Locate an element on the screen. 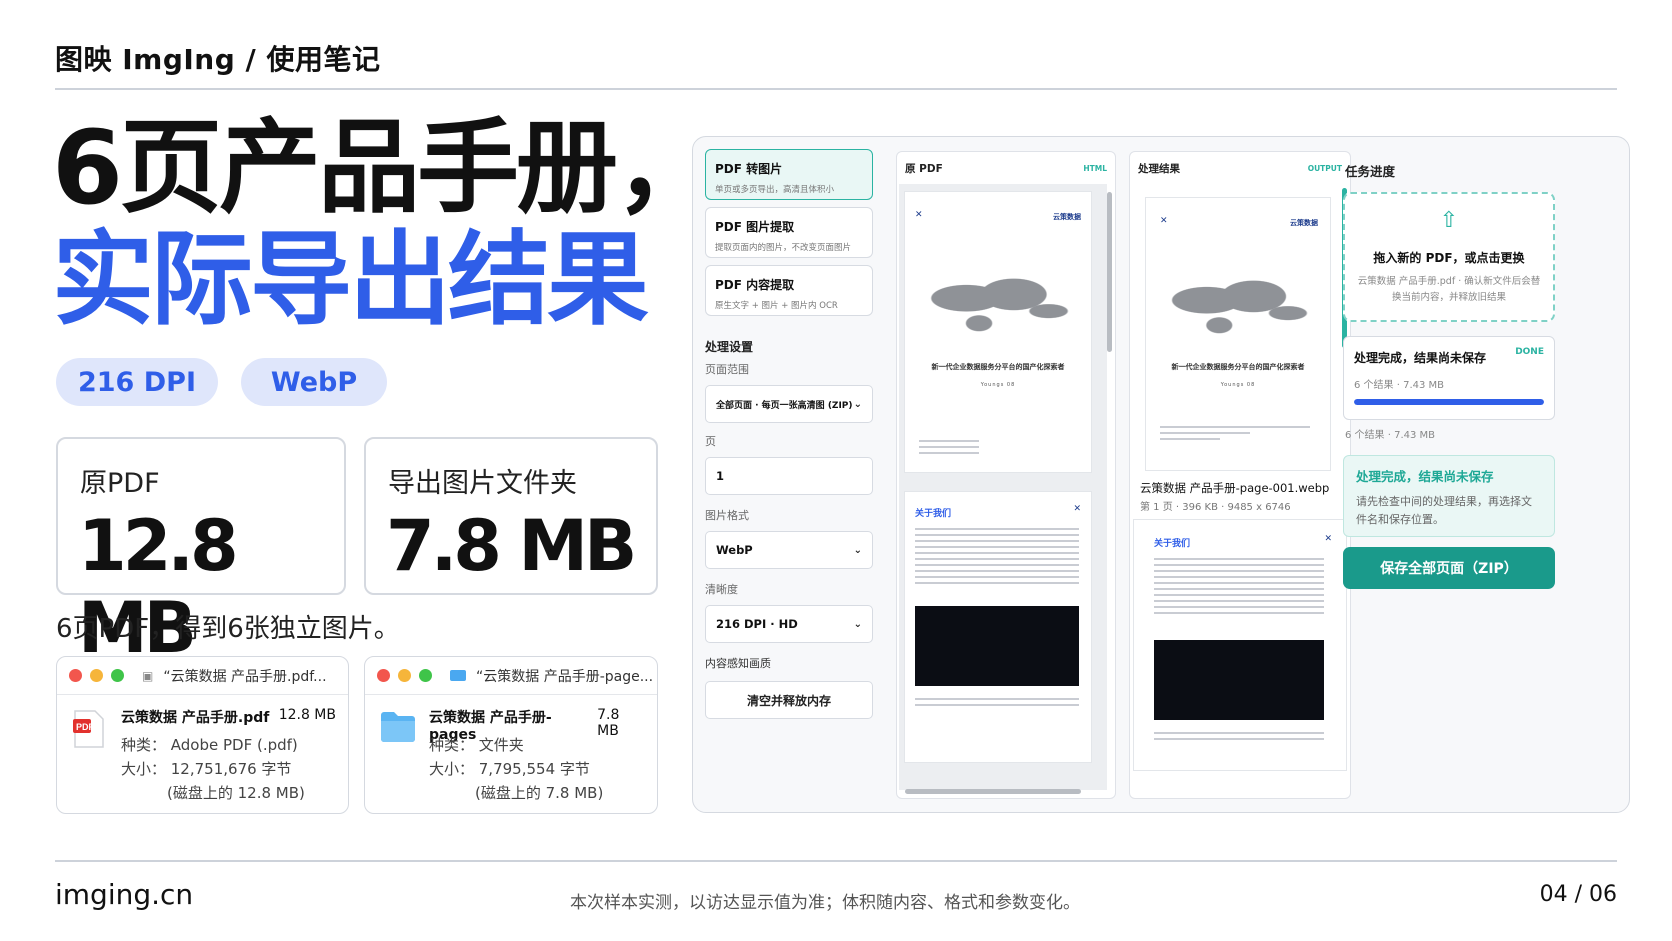 The height and width of the screenshot is (941, 1672). cover-page-preview: ✕ 云策数据 新一代企业数据服务分平台的国产化探索者 Youngs 08 is located at coordinates (998, 332).